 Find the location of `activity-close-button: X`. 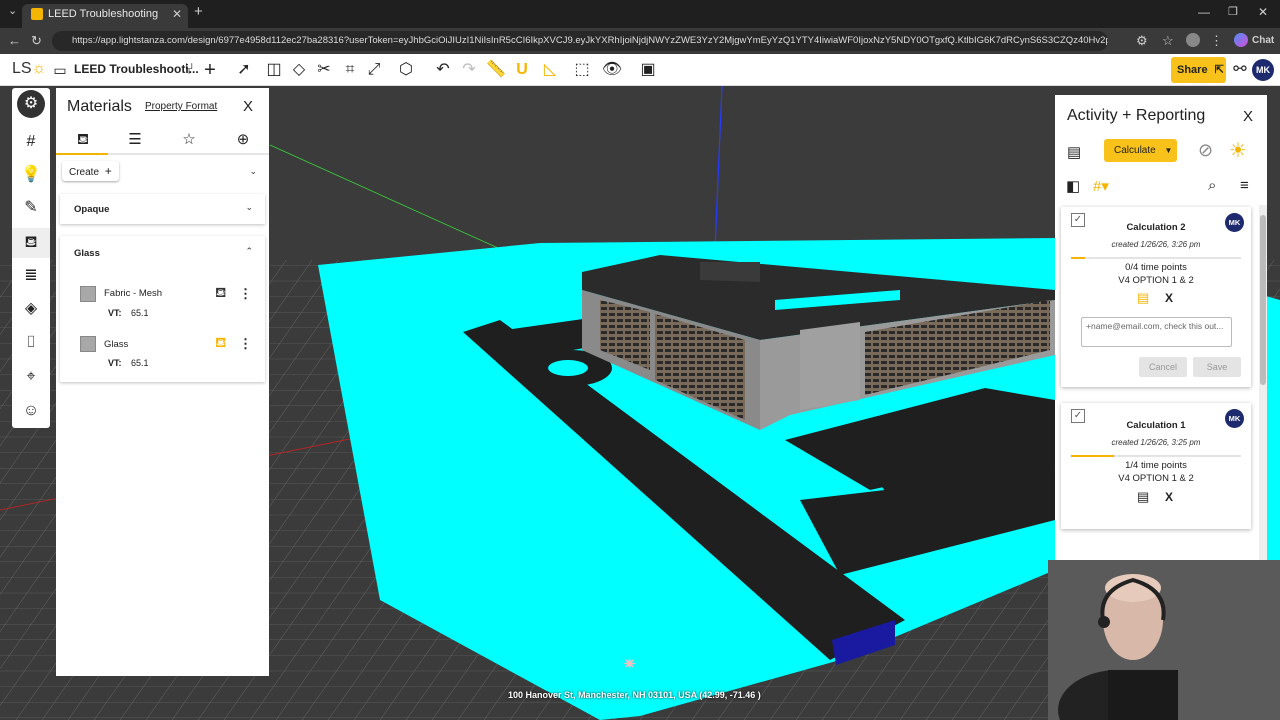

activity-close-button: X is located at coordinates (1248, 116).